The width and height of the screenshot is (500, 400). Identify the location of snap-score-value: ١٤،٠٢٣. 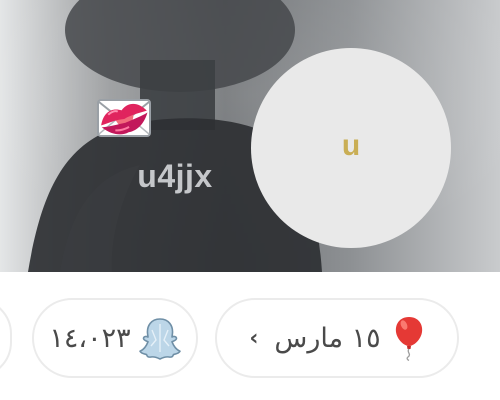
(90, 338).